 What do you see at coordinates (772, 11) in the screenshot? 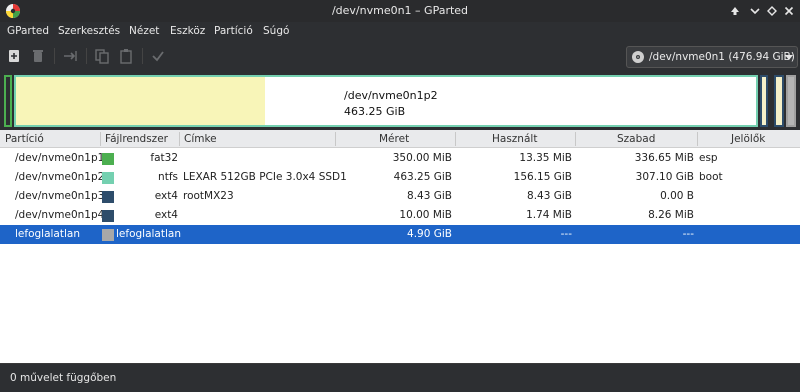
I see `maximize-icon` at bounding box center [772, 11].